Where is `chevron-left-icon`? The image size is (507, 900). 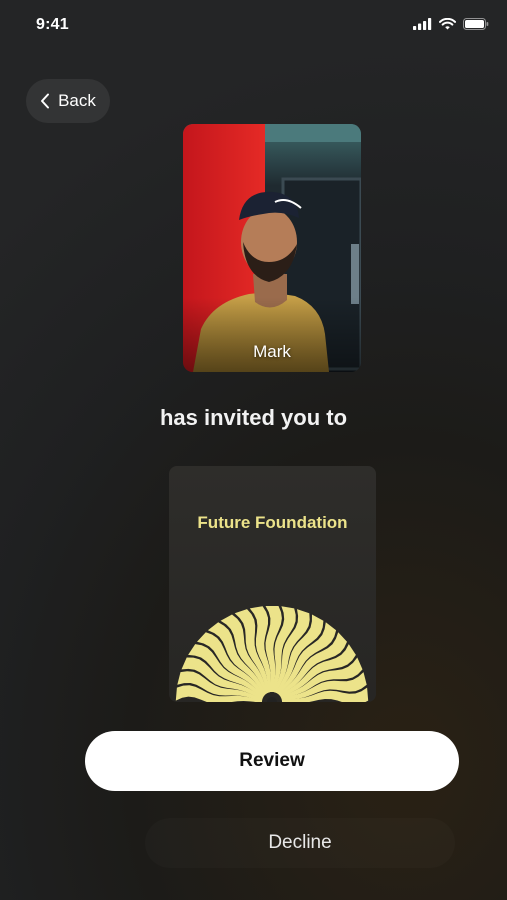 chevron-left-icon is located at coordinates (45, 101).